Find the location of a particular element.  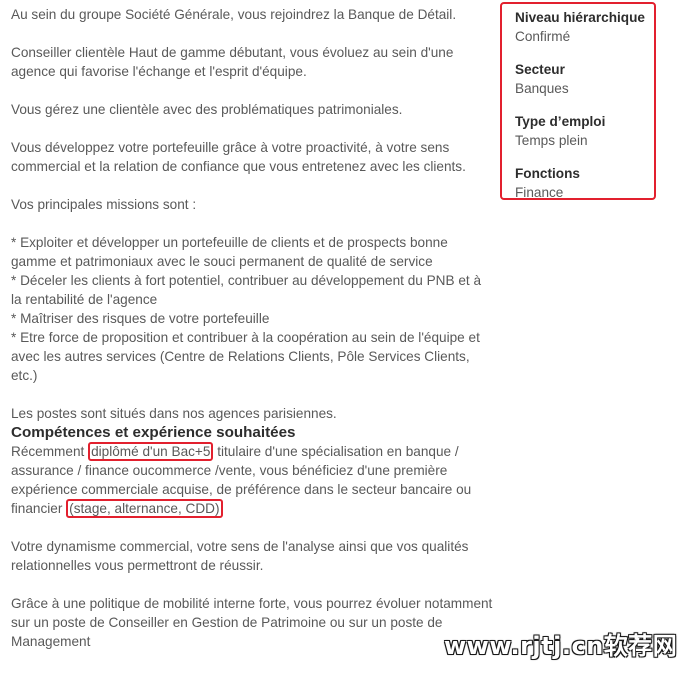

competences-heading: Compétences et expérience souhaitées is located at coordinates (153, 432).